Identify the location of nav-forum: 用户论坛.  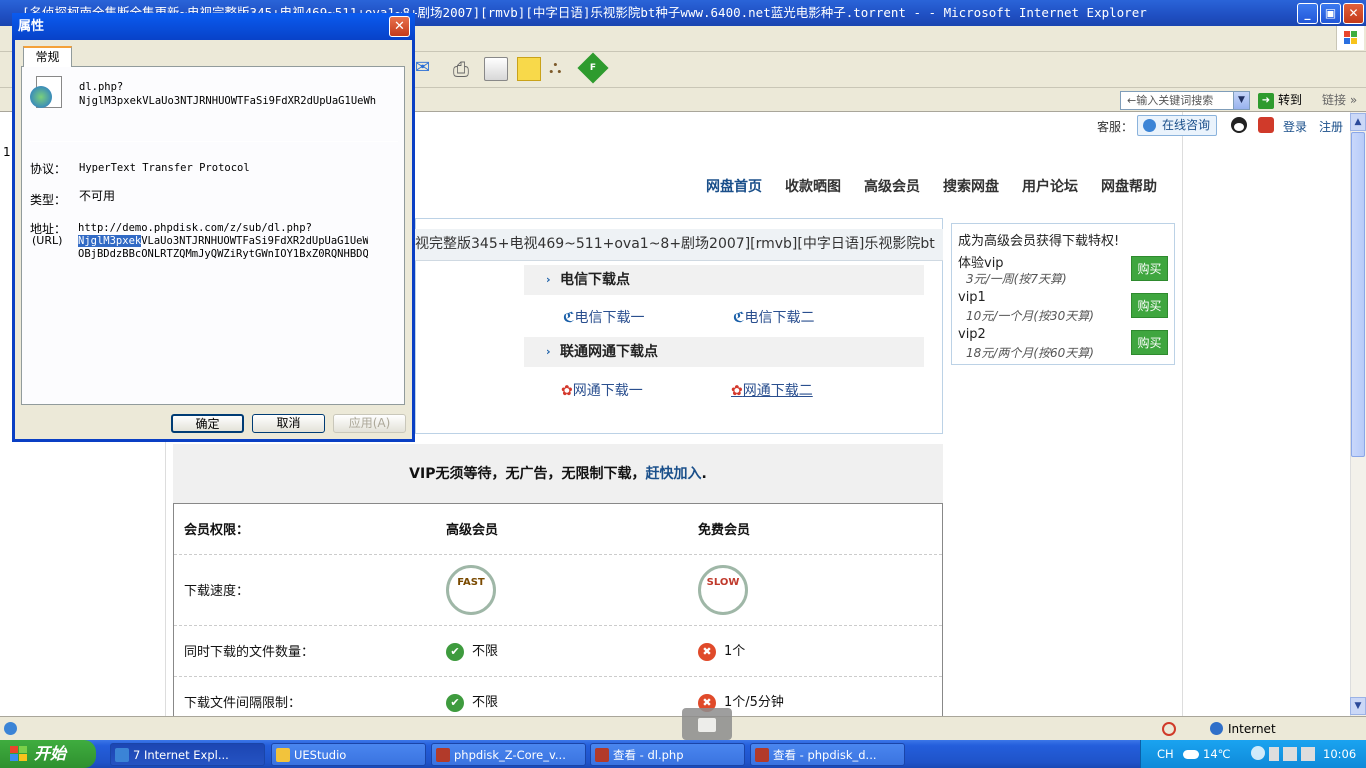
(1050, 186).